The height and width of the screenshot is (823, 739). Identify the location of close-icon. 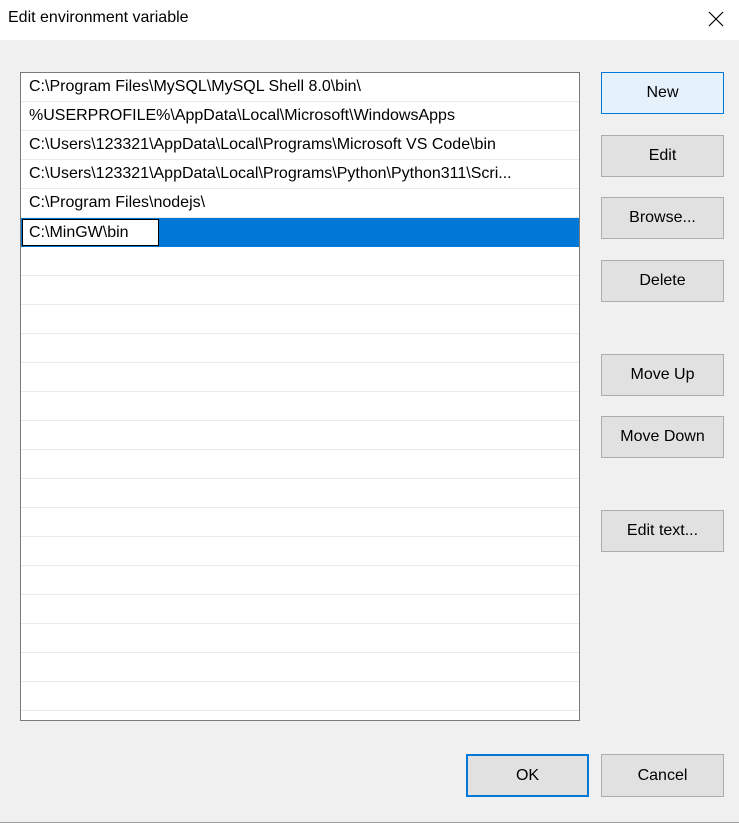
(716, 19).